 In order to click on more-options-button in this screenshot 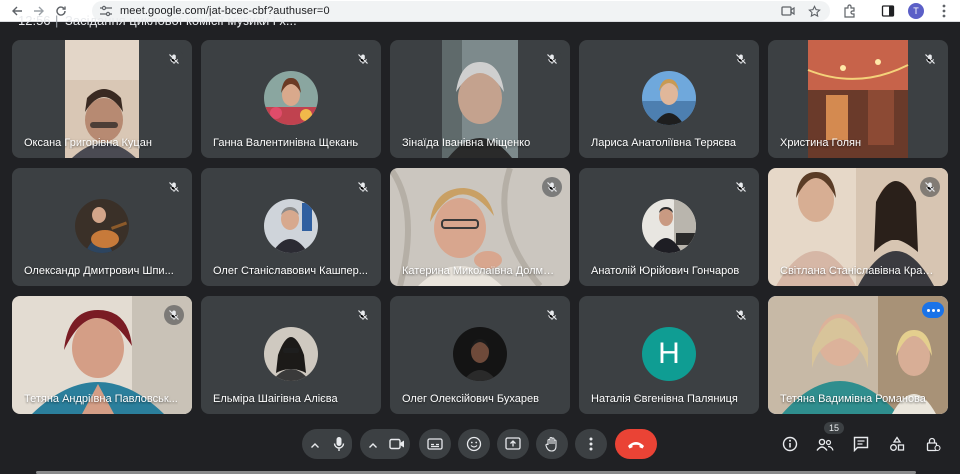, I will do `click(591, 444)`.